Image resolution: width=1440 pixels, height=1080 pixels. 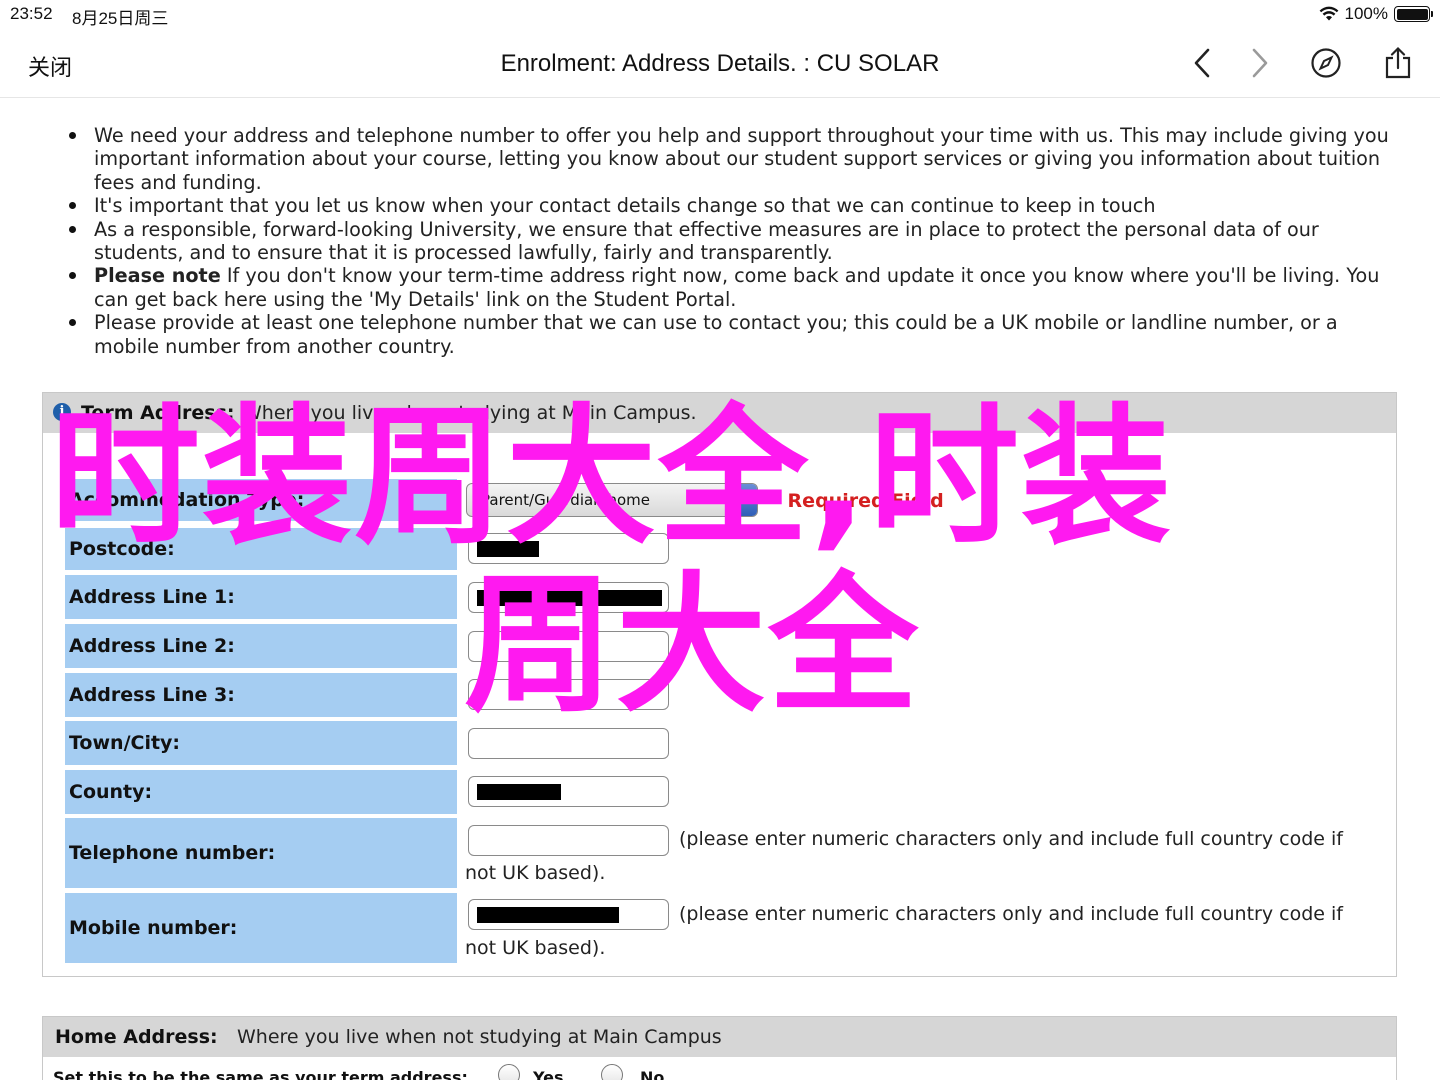 I want to click on page-title: Enrolment: Address Details. : CU SOLAR, so click(x=720, y=63).